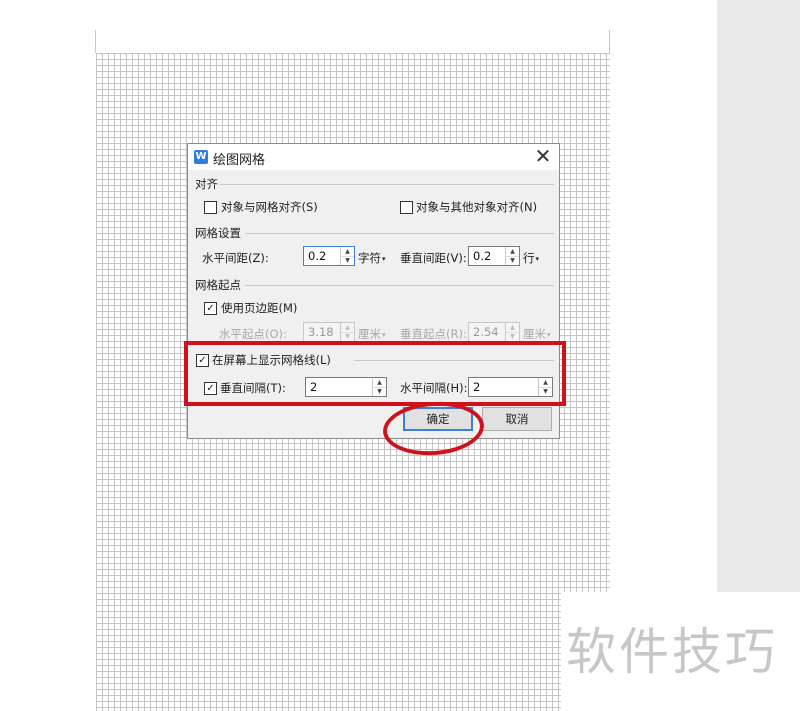  What do you see at coordinates (433, 334) in the screenshot?
I see `vertical-origin-label: 垂直起点(R):` at bounding box center [433, 334].